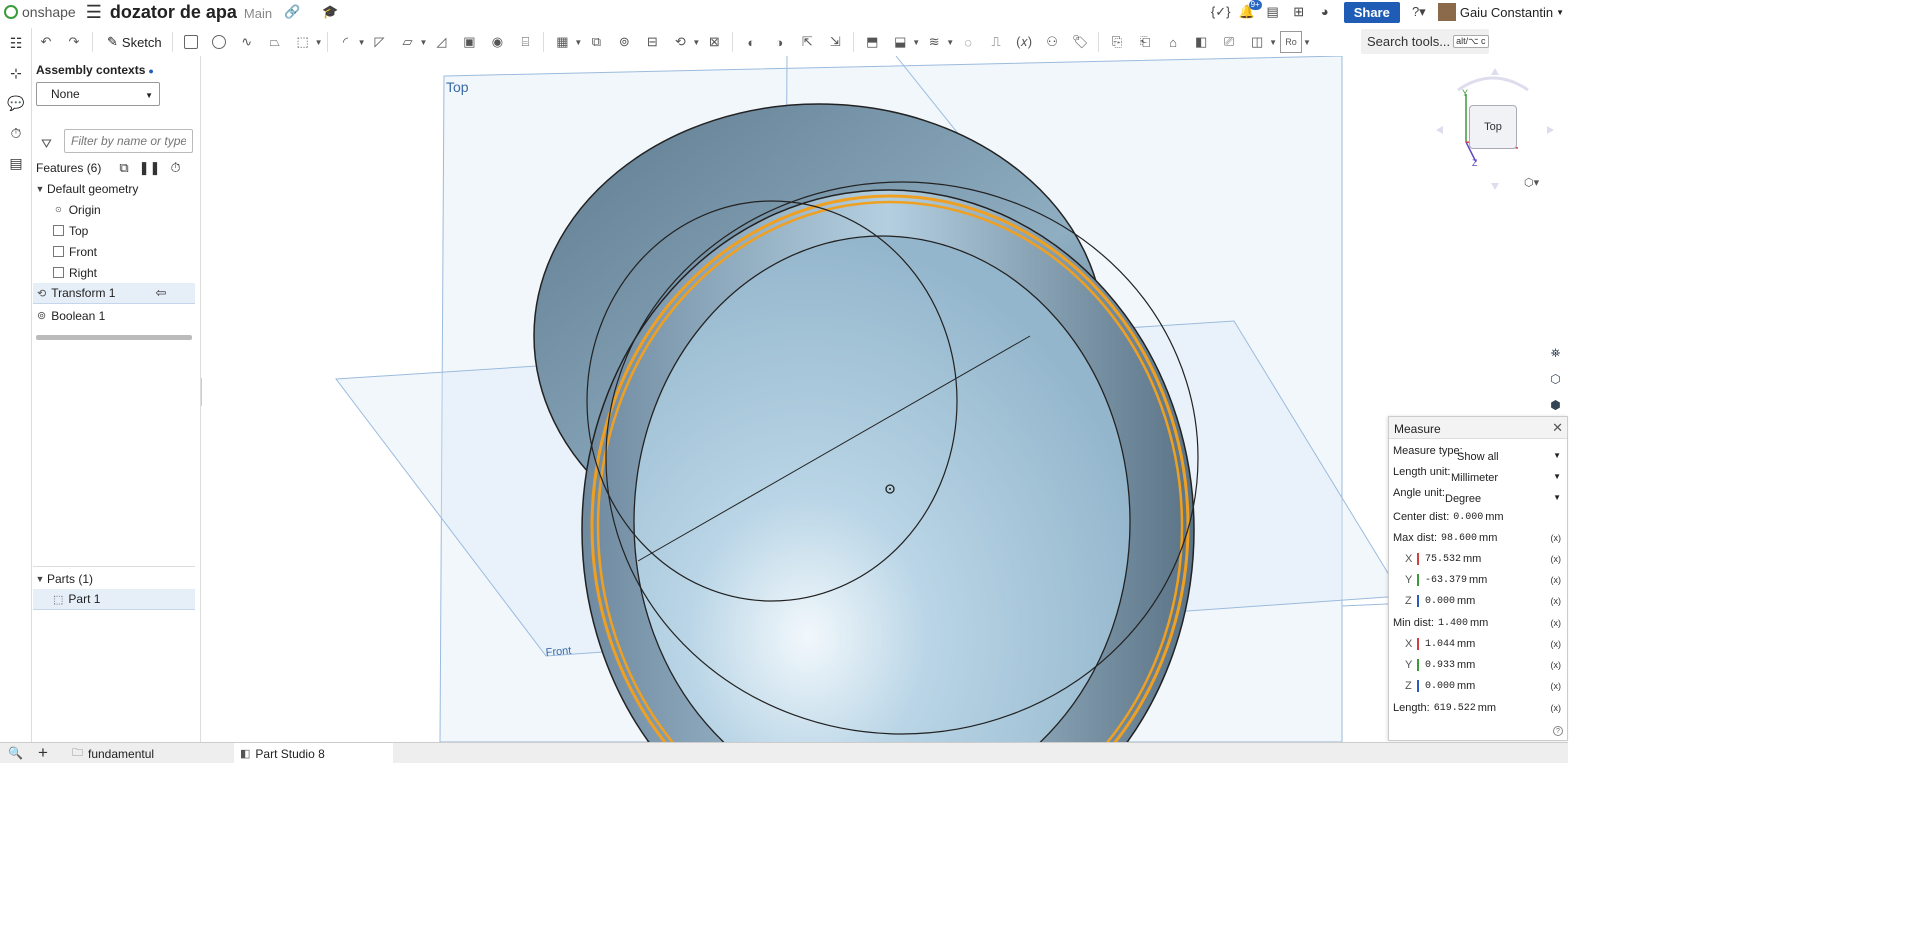 This screenshot has height=934, width=1919. What do you see at coordinates (1440, 644) in the screenshot?
I see `min-x-value: 1.044` at bounding box center [1440, 644].